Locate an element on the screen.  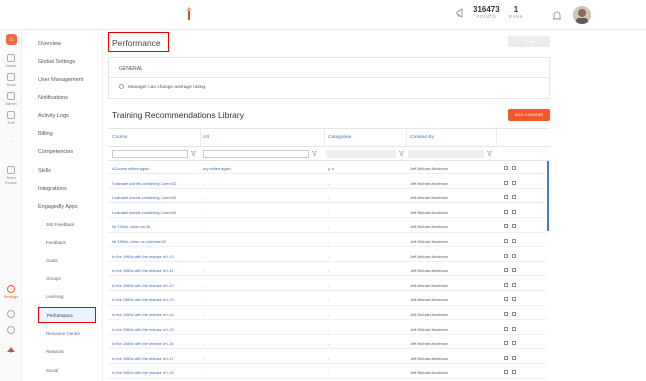
add-course-button: ADD COURSE is located at coordinates (529, 115).